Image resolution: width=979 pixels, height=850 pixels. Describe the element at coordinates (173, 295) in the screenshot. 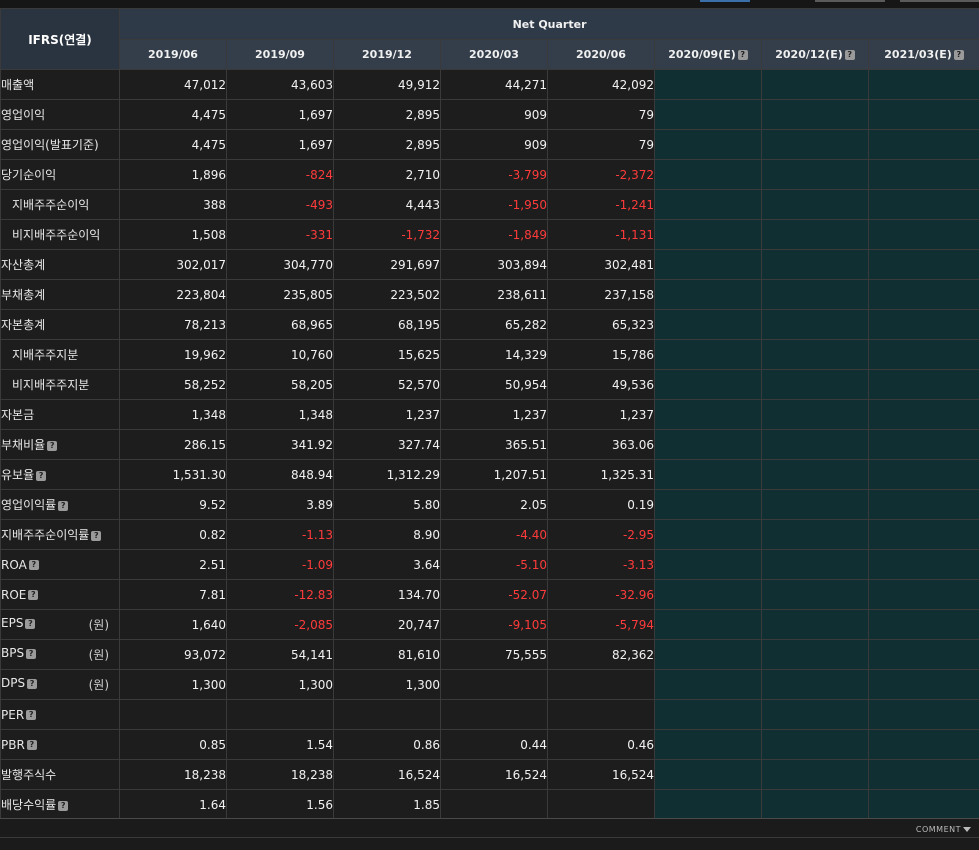

I see `value-cell: 223,804` at that location.